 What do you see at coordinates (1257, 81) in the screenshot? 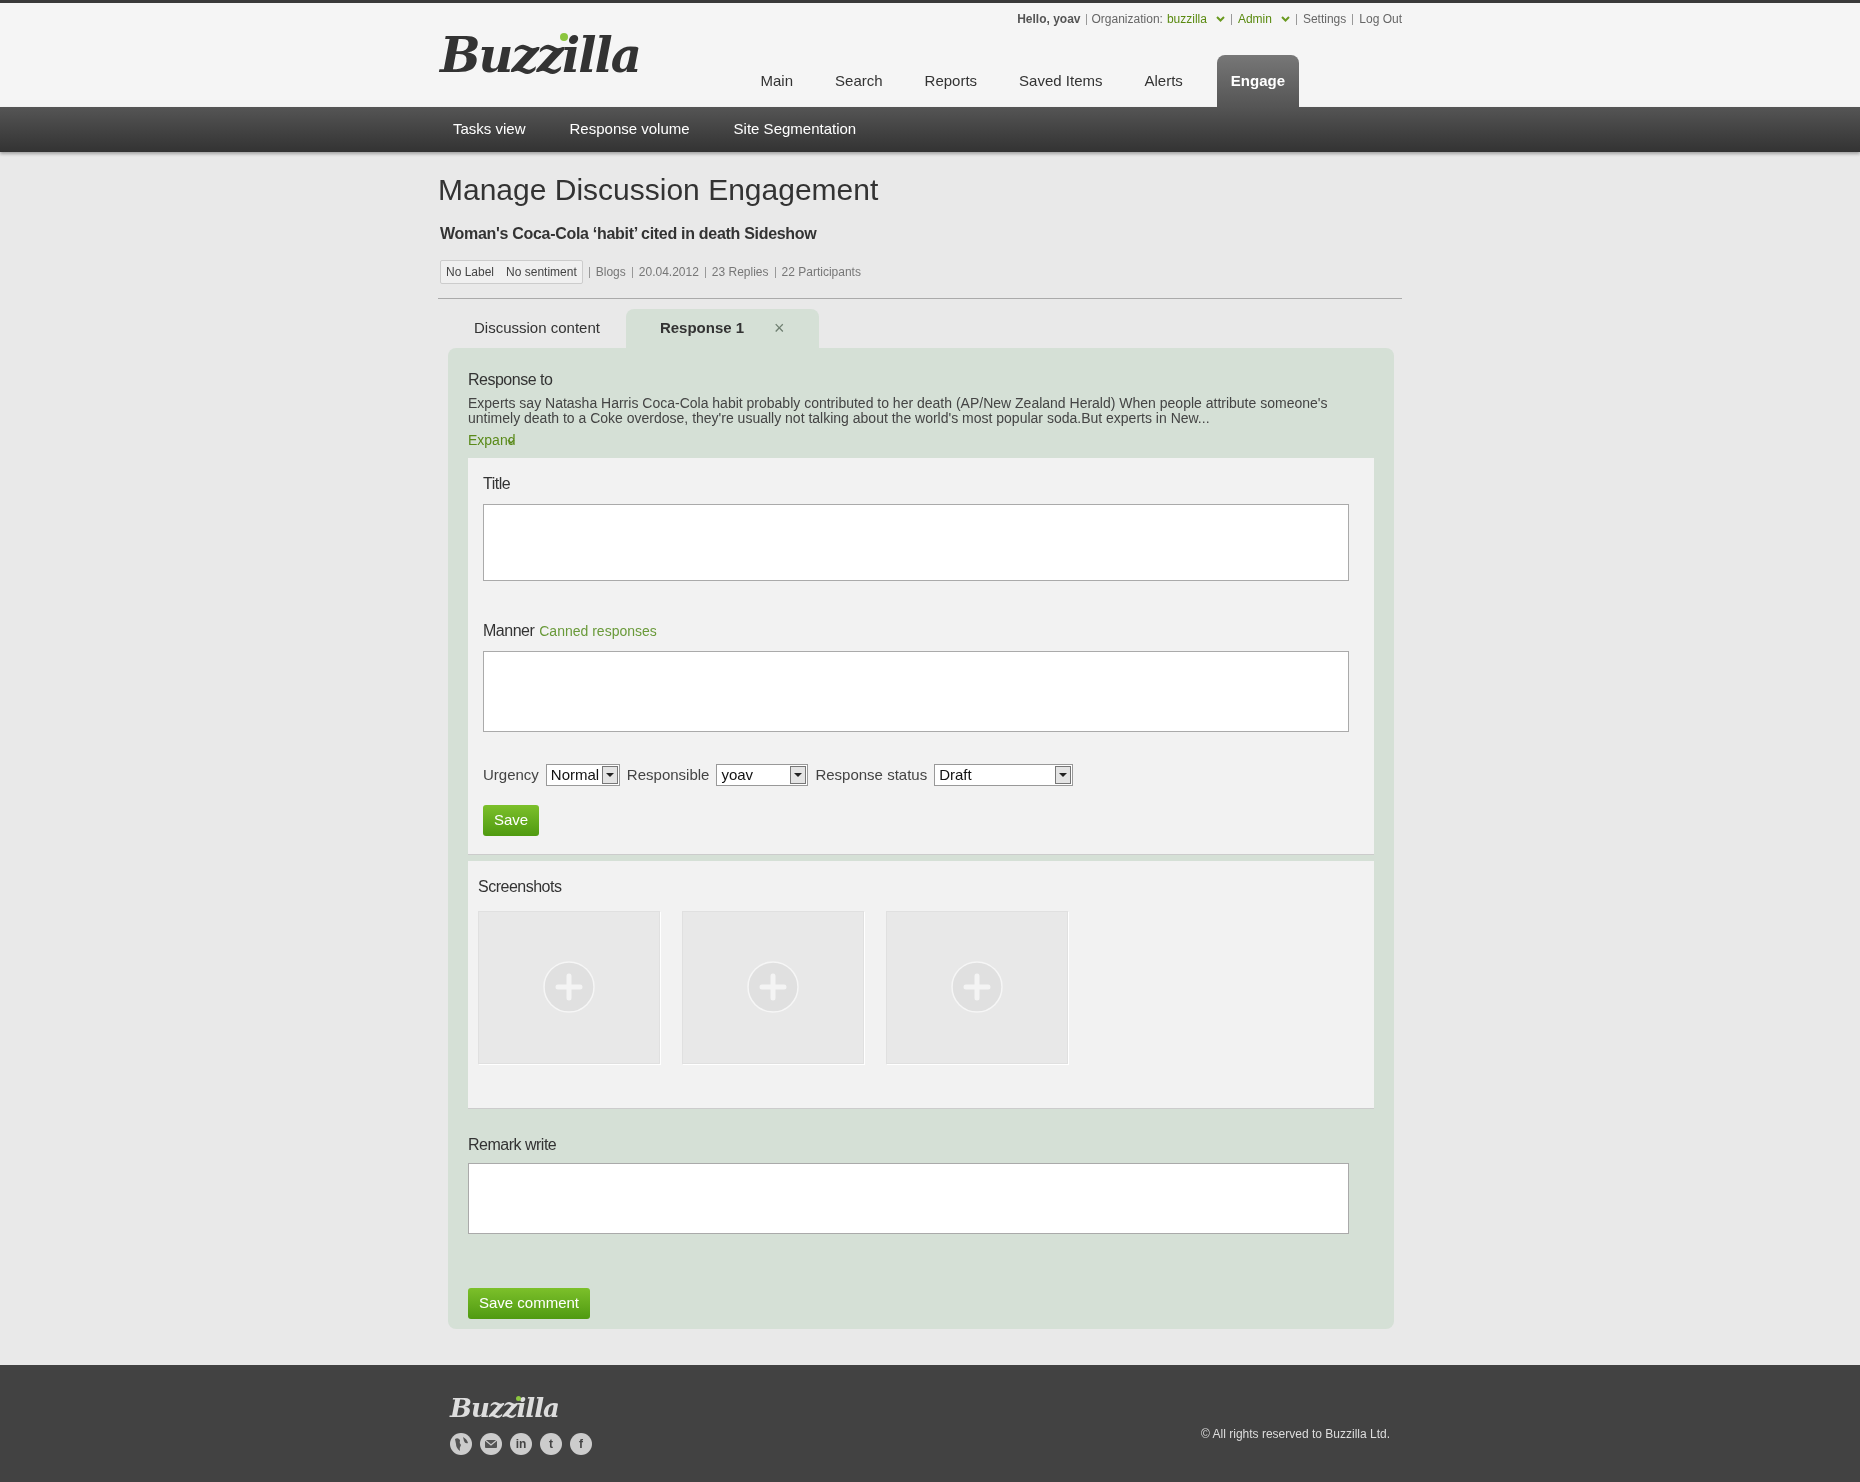
I see `nav-tab: Engage` at bounding box center [1257, 81].